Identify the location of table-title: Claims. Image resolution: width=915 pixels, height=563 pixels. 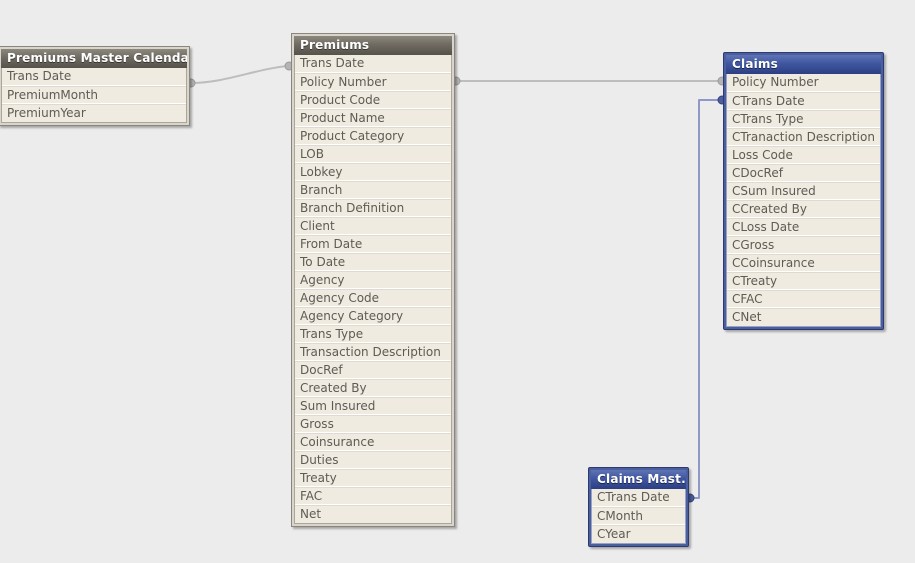
(803, 64).